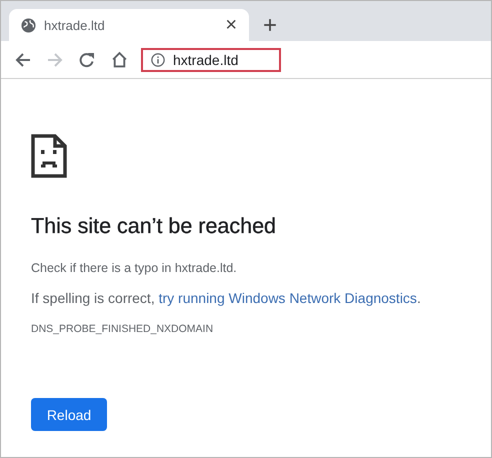 The height and width of the screenshot is (458, 492). Describe the element at coordinates (87, 60) in the screenshot. I see `reload-button` at that location.